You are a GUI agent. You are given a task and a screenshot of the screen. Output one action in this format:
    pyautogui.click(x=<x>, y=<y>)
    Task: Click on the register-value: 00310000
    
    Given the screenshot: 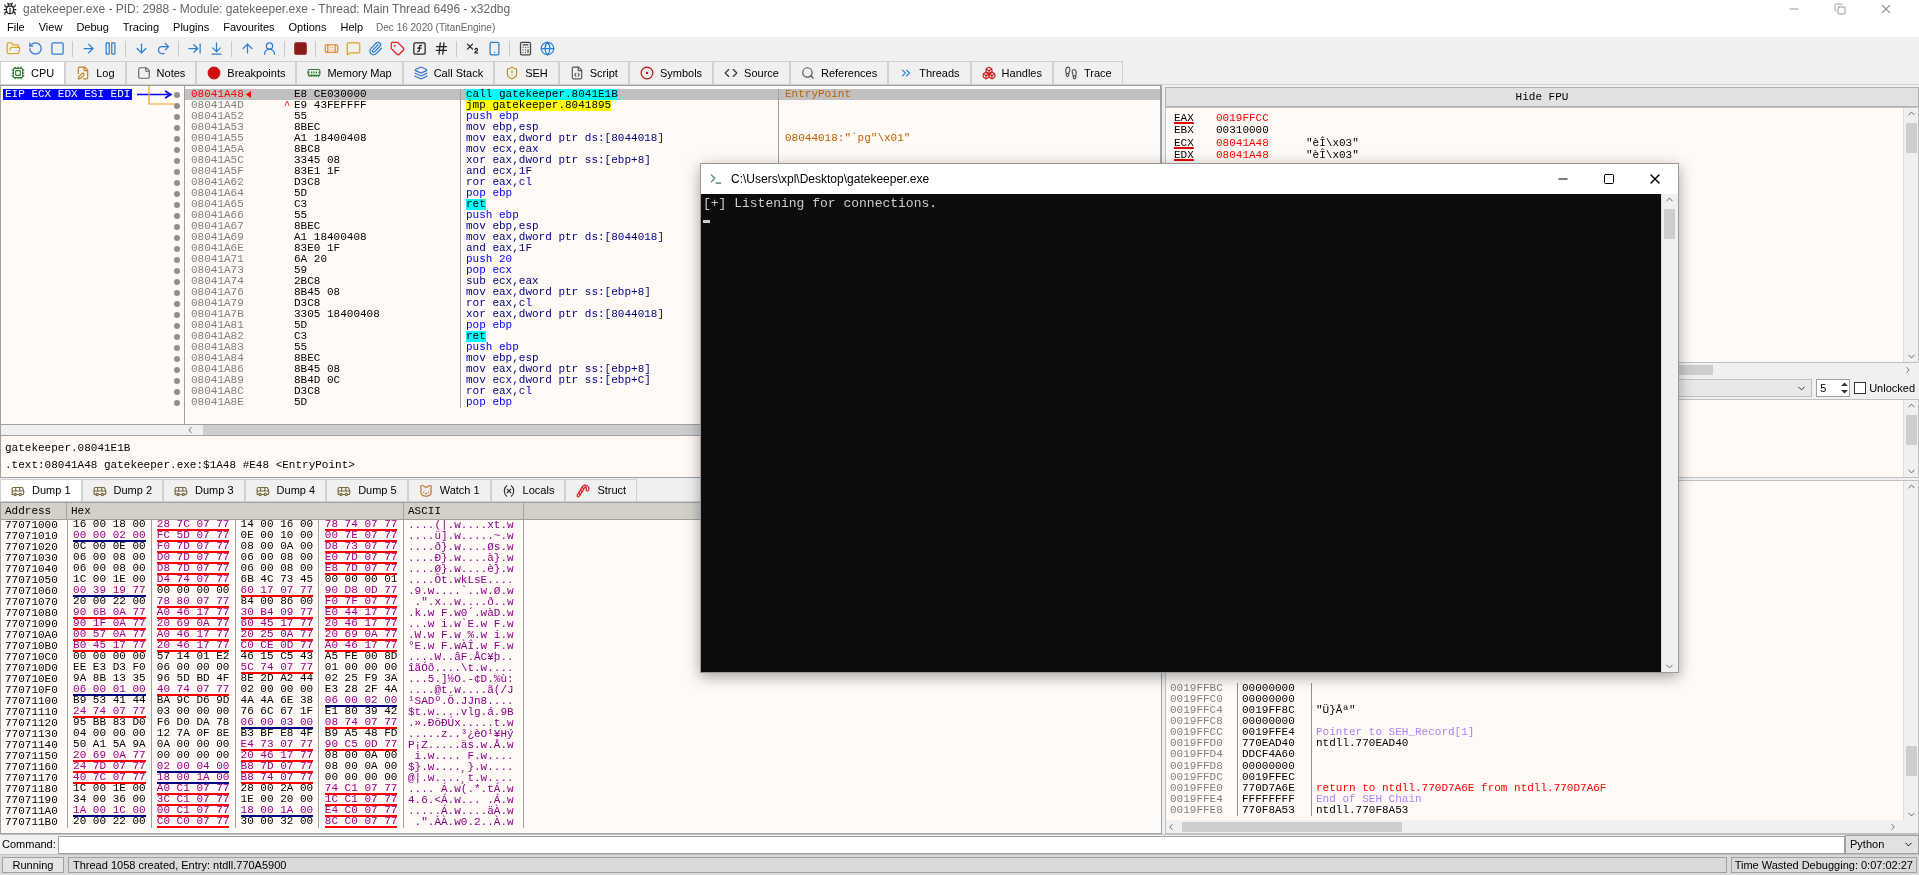 What is the action you would take?
    pyautogui.click(x=1261, y=130)
    